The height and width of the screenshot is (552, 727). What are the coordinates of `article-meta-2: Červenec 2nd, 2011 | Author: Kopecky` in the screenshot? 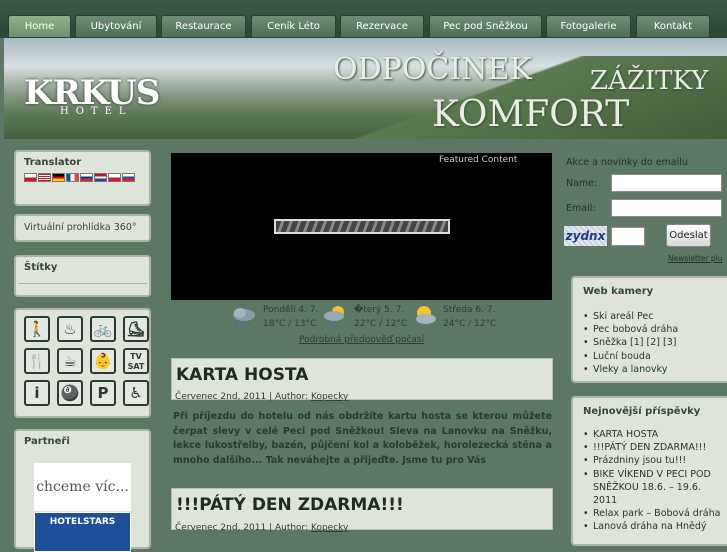 It's located at (261, 528).